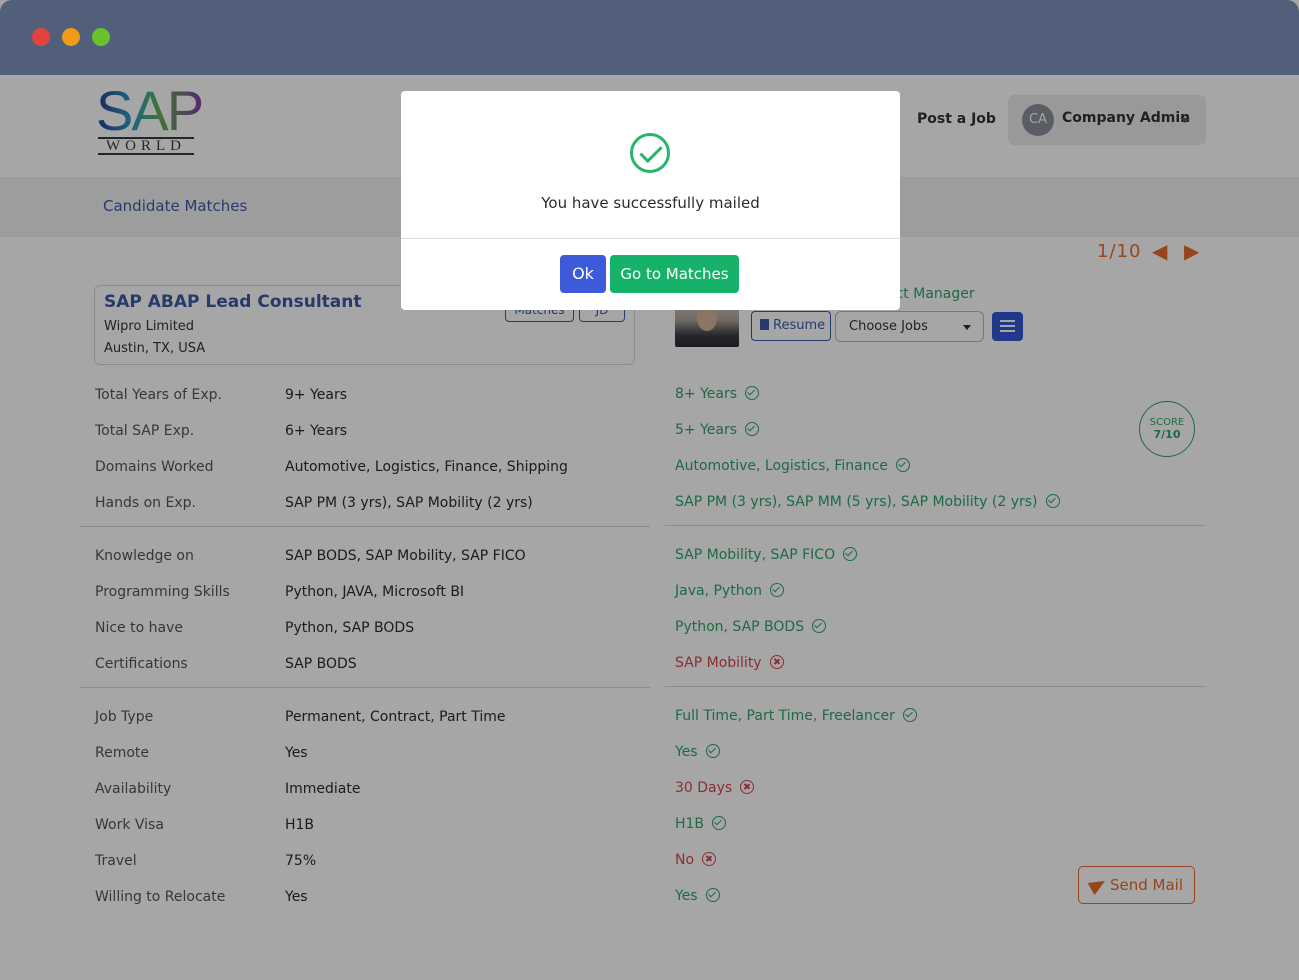 The image size is (1299, 980). I want to click on check-circle-icon, so click(650, 153).